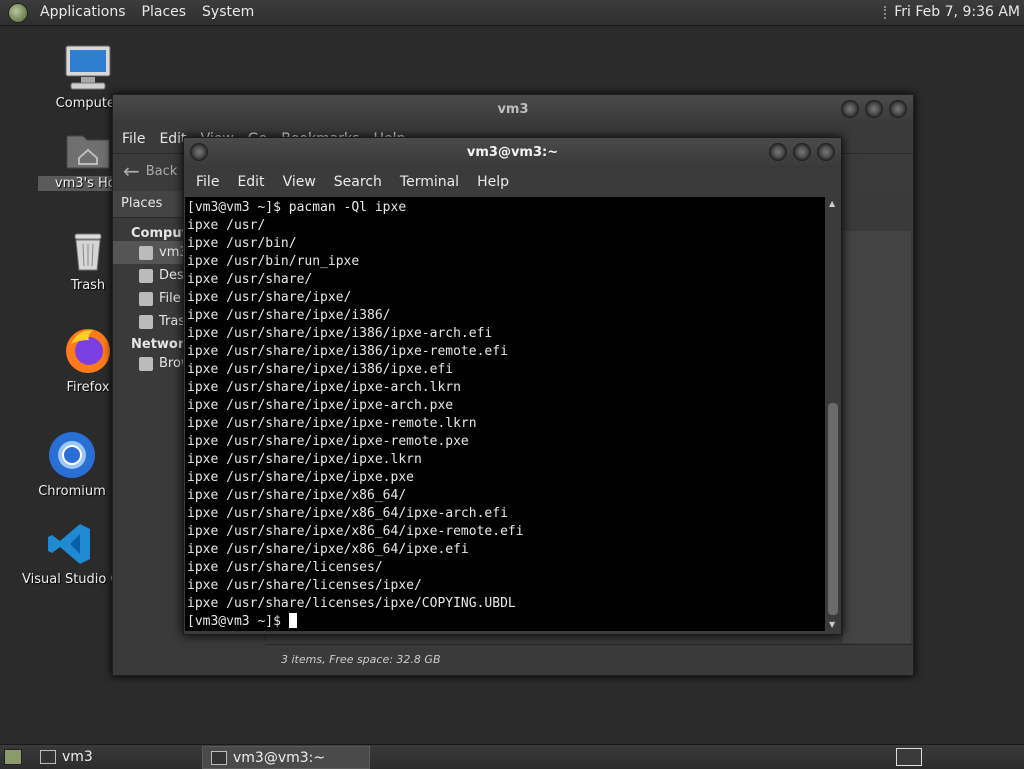  Describe the element at coordinates (289, 315) in the screenshot. I see `terminal-line: ipxe /usr/share/ipxe/i386/` at that location.